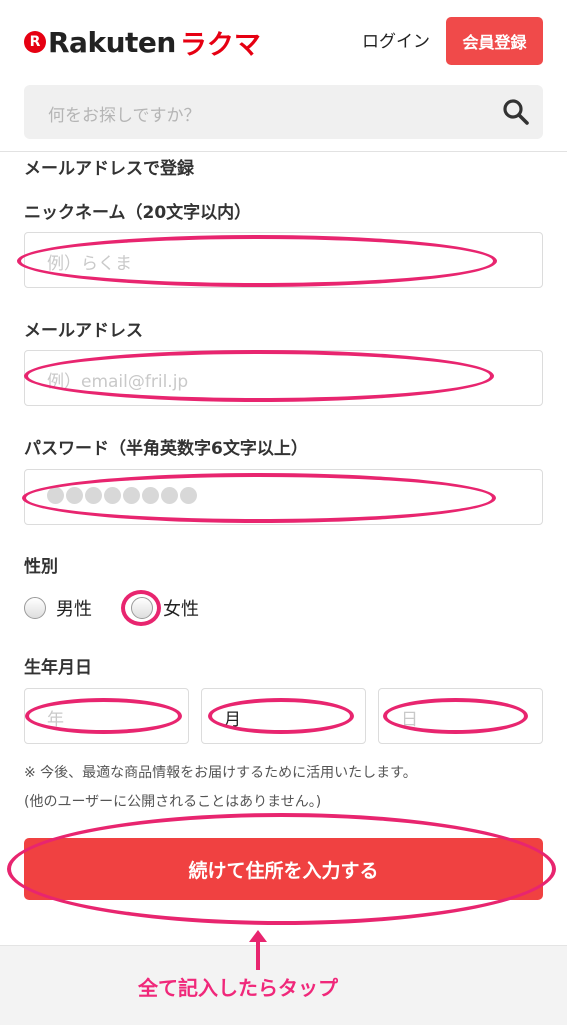 This screenshot has height=1025, width=567. Describe the element at coordinates (142, 608) in the screenshot. I see `radio-female` at that location.